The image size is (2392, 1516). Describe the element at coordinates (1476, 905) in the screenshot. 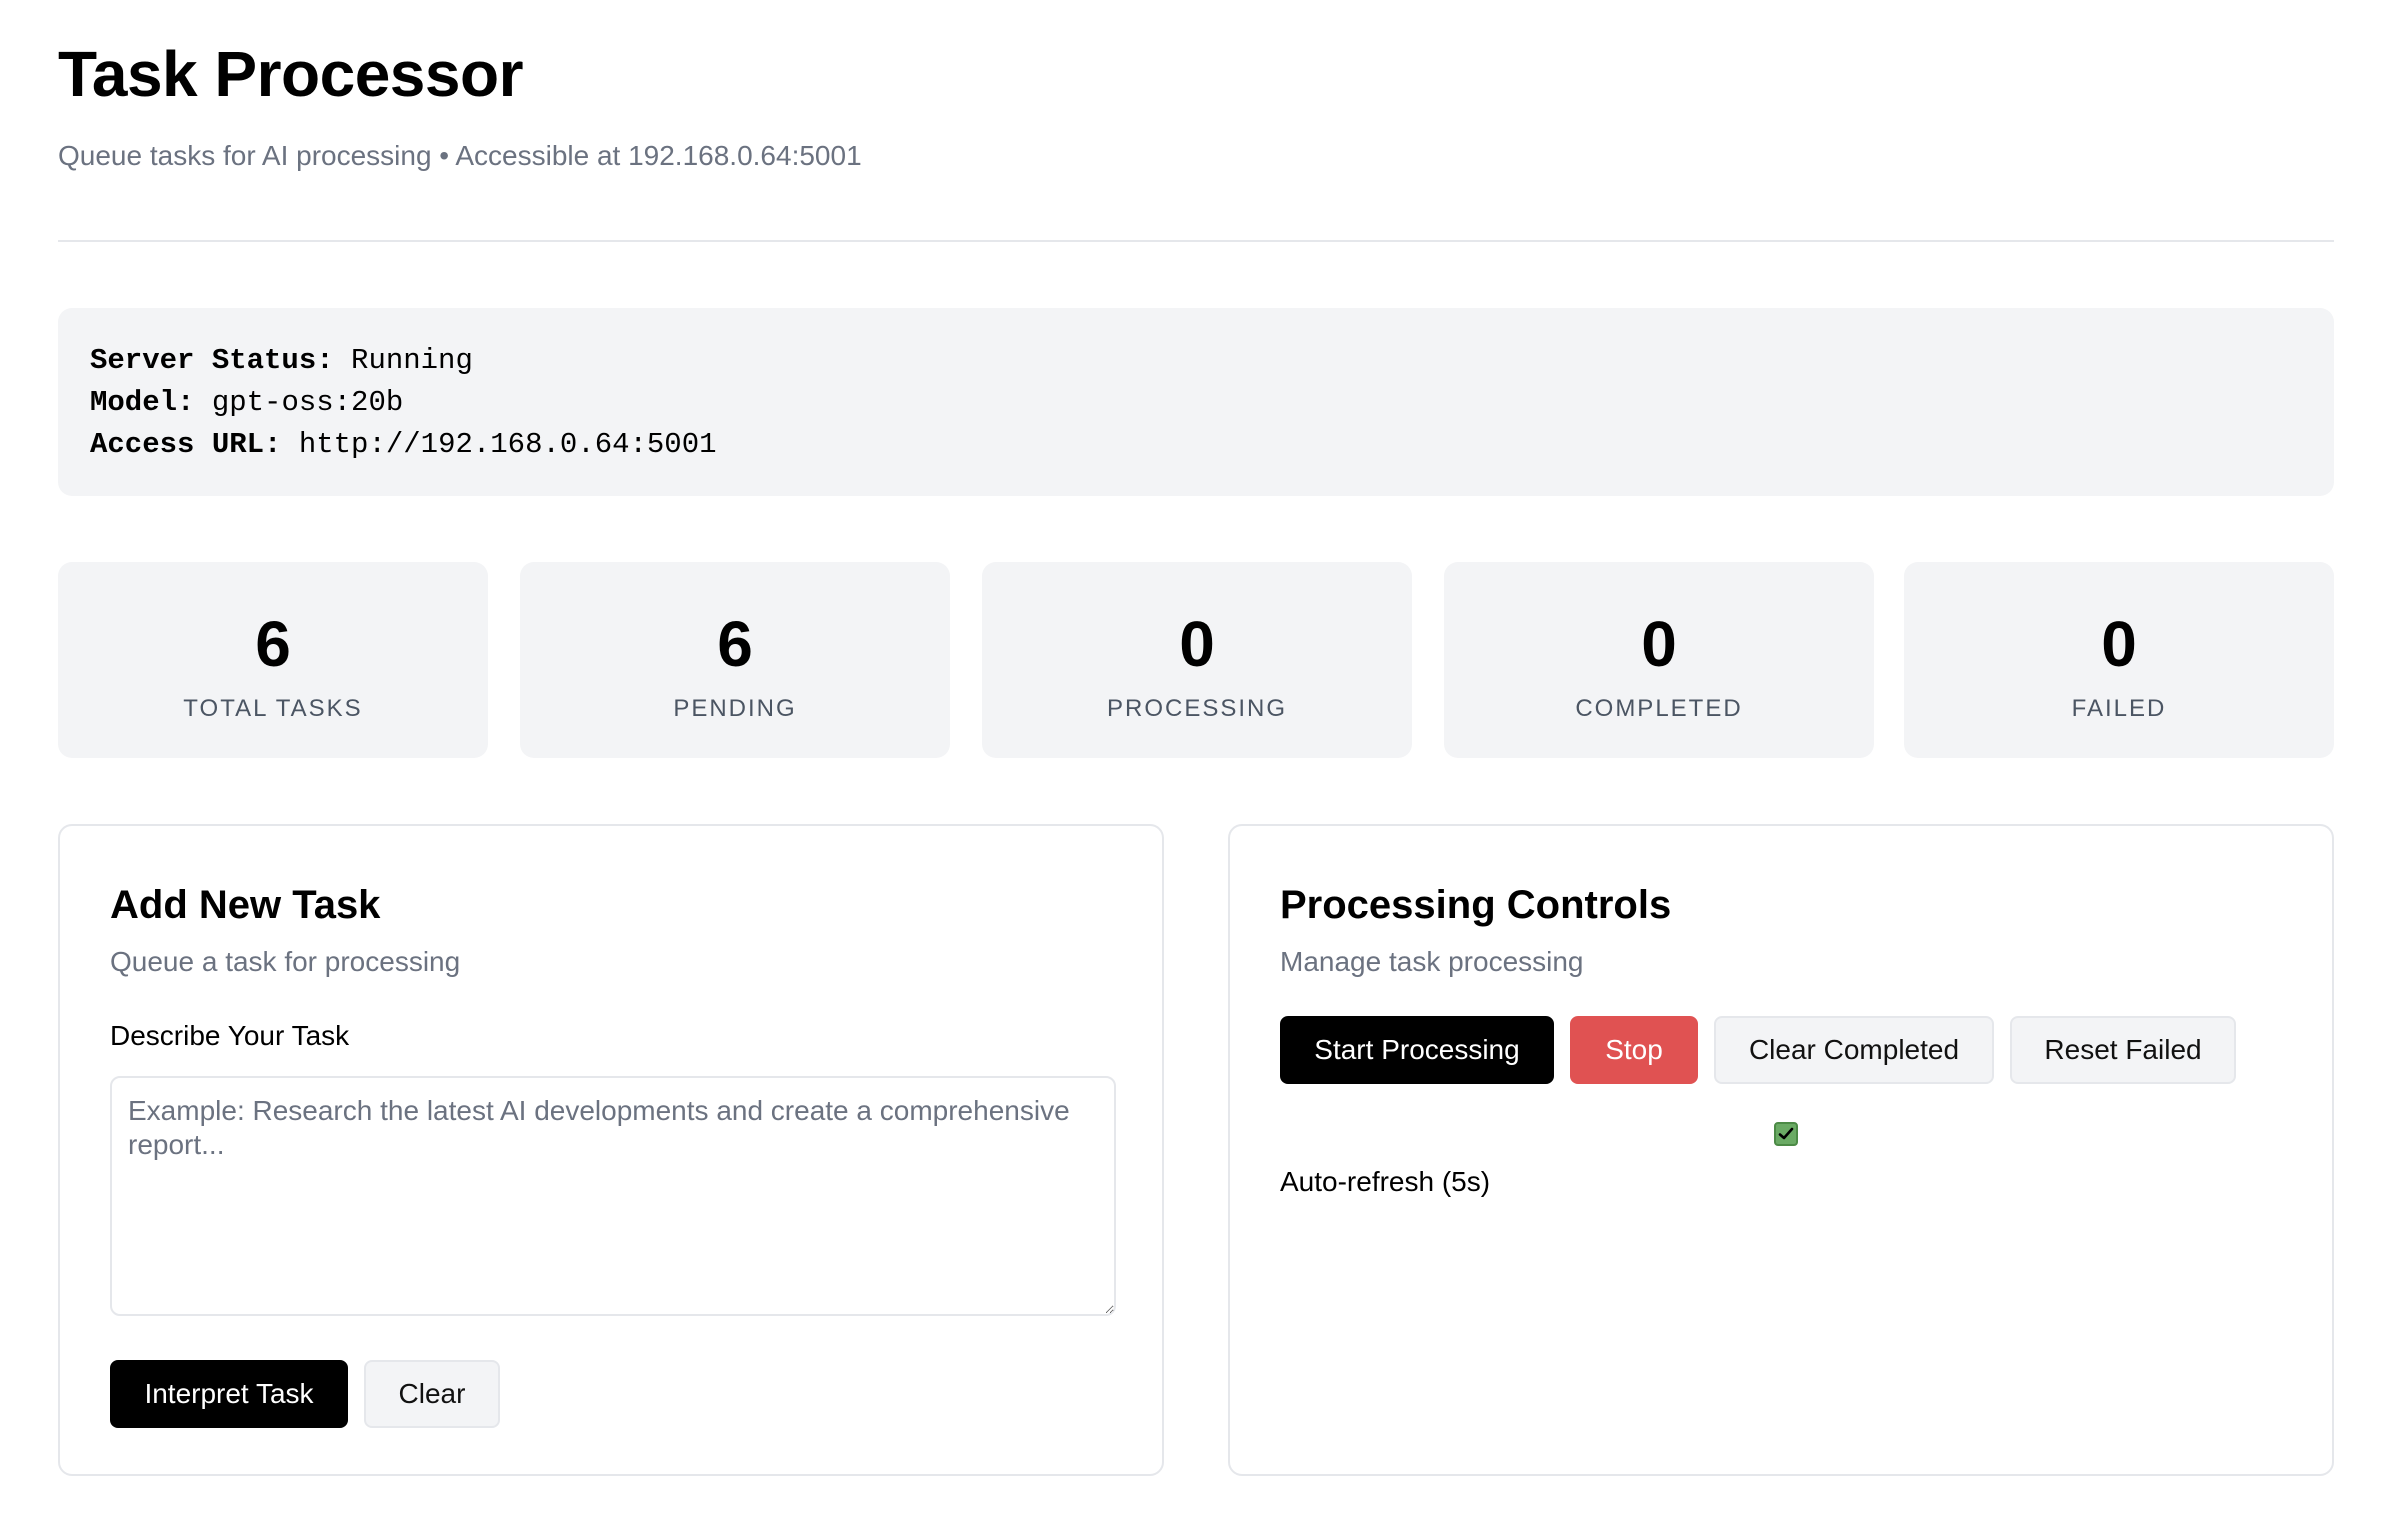

I see `processing-controls-title: Processing Controls` at that location.